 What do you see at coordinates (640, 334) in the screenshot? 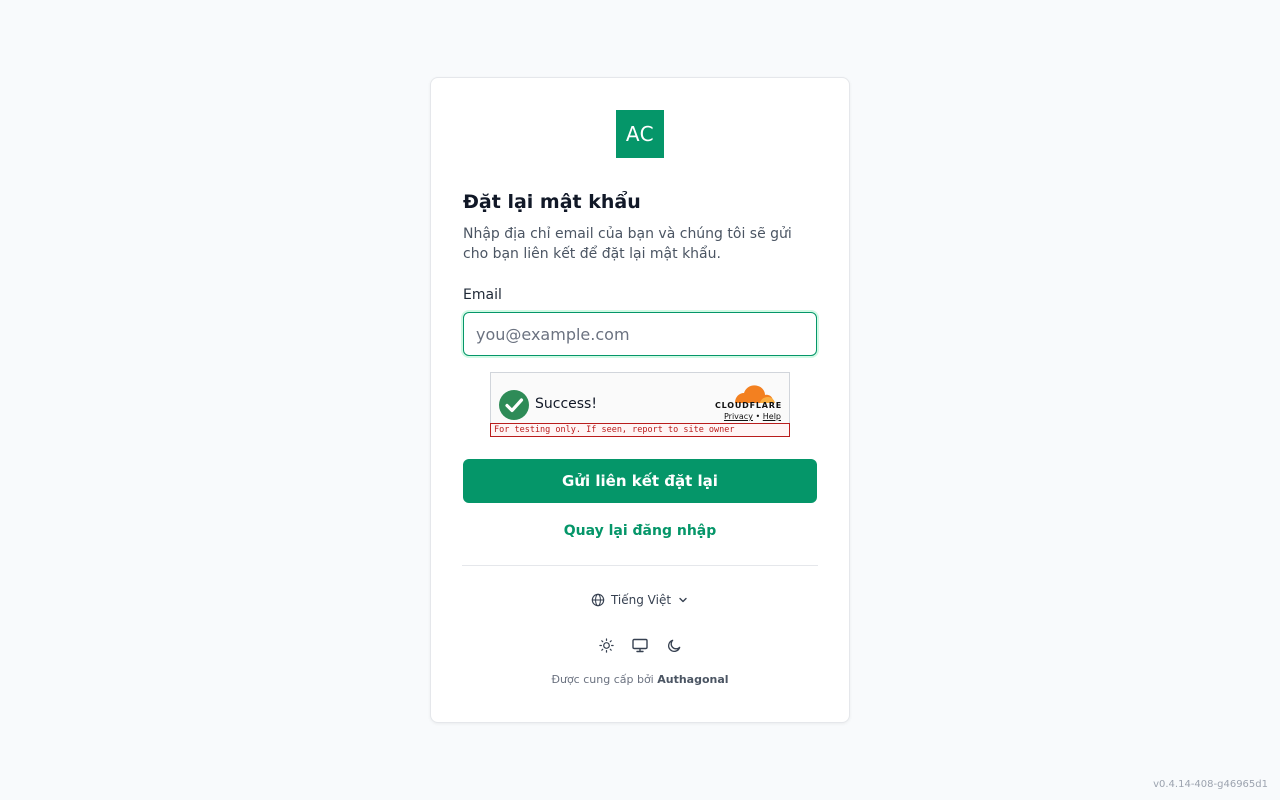
I see `email-input` at bounding box center [640, 334].